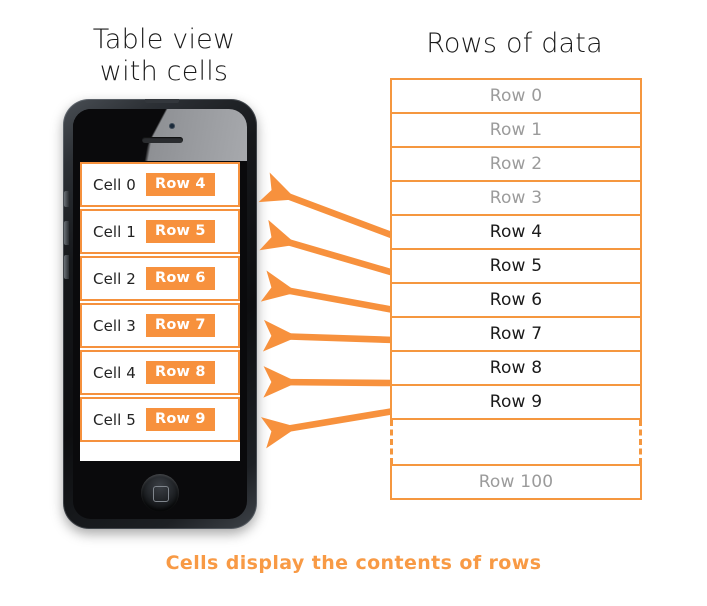 The width and height of the screenshot is (707, 606). I want to click on volume-down-button, so click(66, 267).